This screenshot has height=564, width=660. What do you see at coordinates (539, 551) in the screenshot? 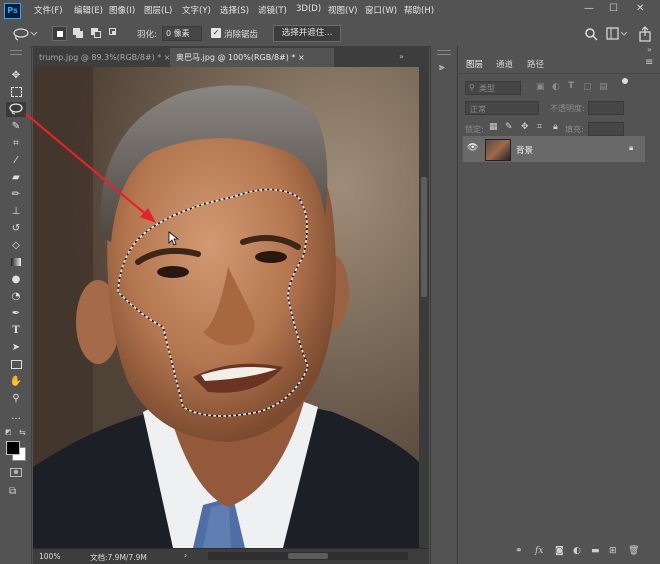
I see `layer-style-icon: fx` at bounding box center [539, 551].